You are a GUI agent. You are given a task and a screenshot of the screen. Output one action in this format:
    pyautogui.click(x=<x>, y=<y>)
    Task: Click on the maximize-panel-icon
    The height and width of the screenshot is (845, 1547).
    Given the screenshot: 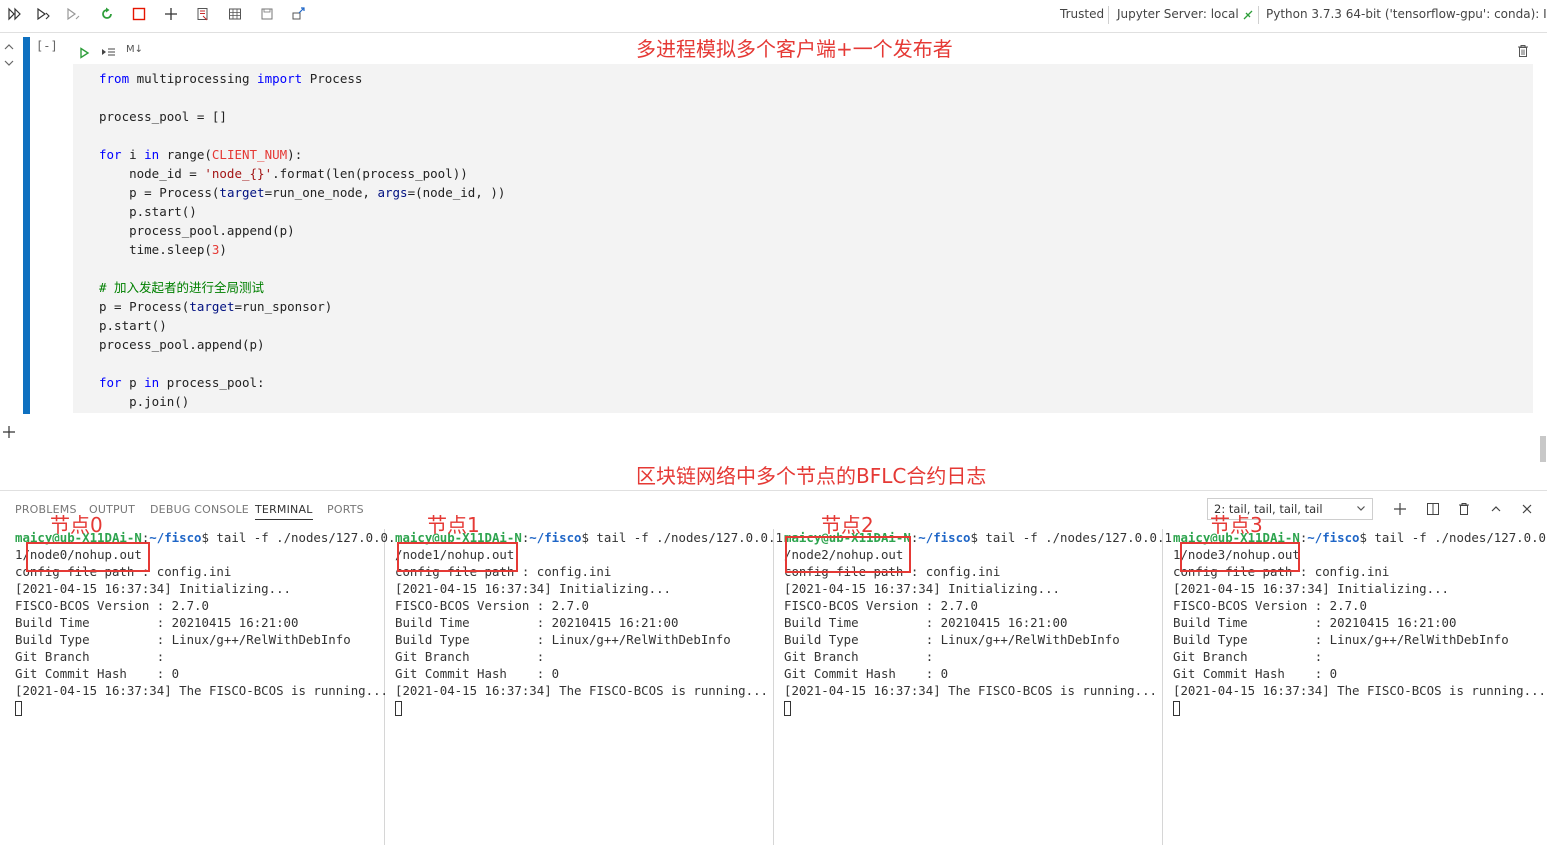 What is the action you would take?
    pyautogui.click(x=1496, y=509)
    